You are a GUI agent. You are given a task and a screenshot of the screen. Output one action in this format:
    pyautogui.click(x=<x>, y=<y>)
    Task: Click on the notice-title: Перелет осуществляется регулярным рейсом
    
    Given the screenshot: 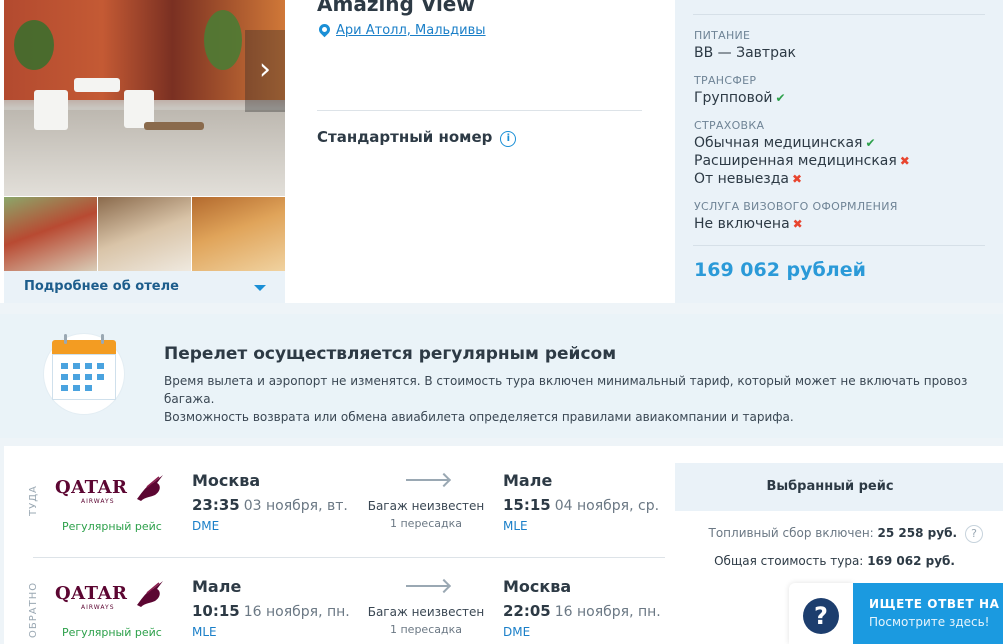 What is the action you would take?
    pyautogui.click(x=390, y=354)
    